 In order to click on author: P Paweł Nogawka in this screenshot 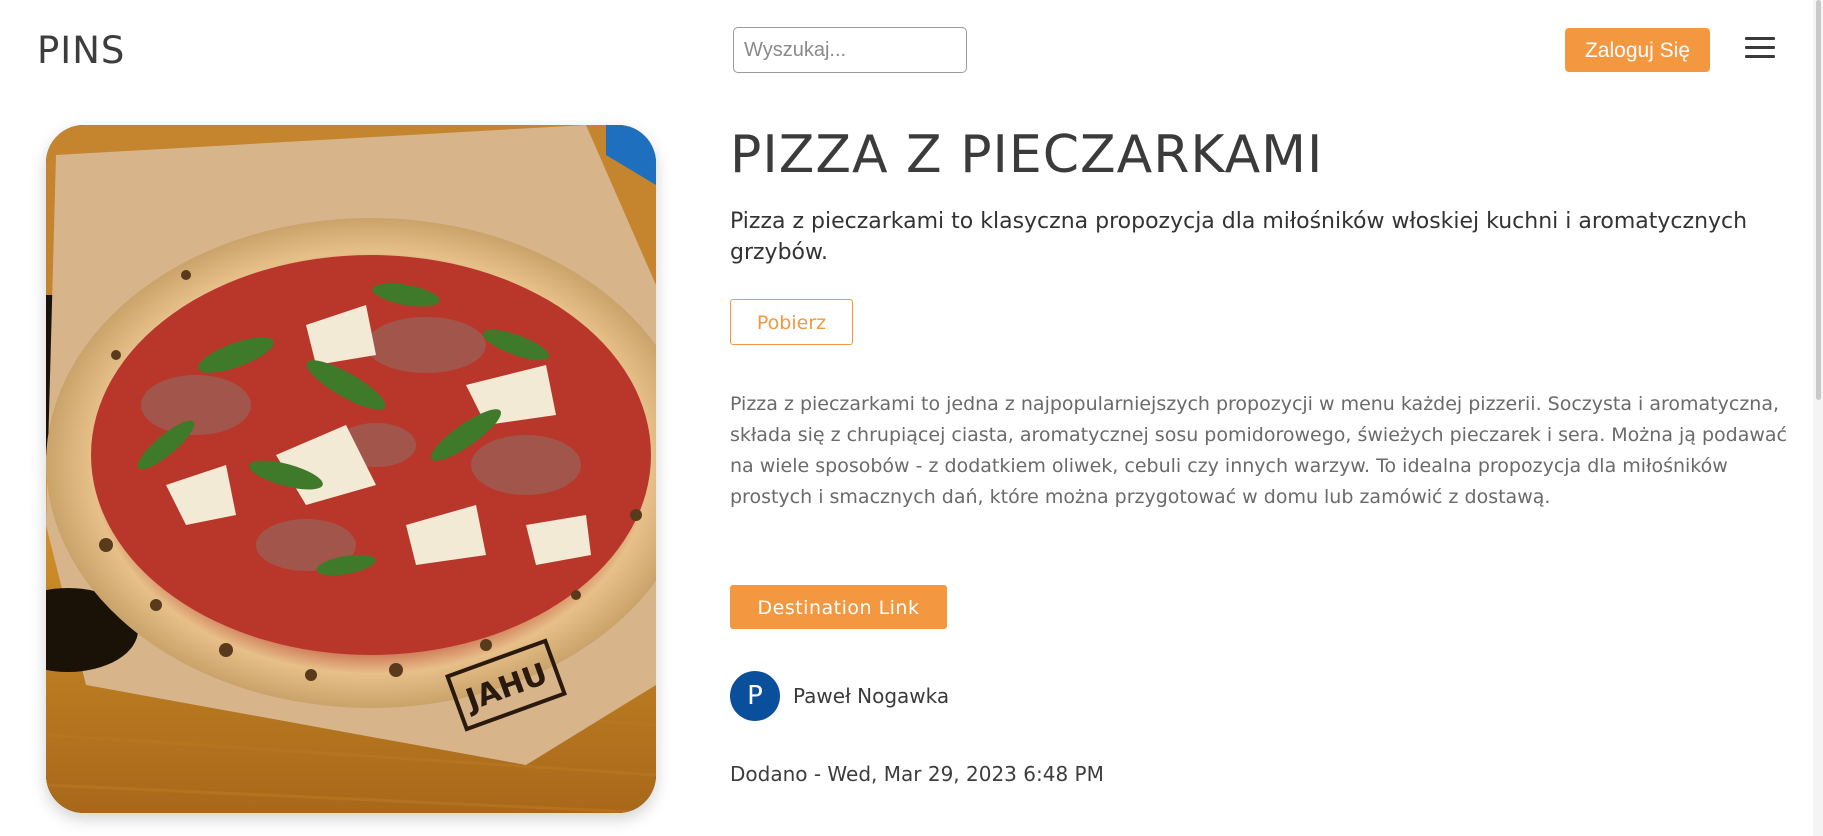, I will do `click(839, 696)`.